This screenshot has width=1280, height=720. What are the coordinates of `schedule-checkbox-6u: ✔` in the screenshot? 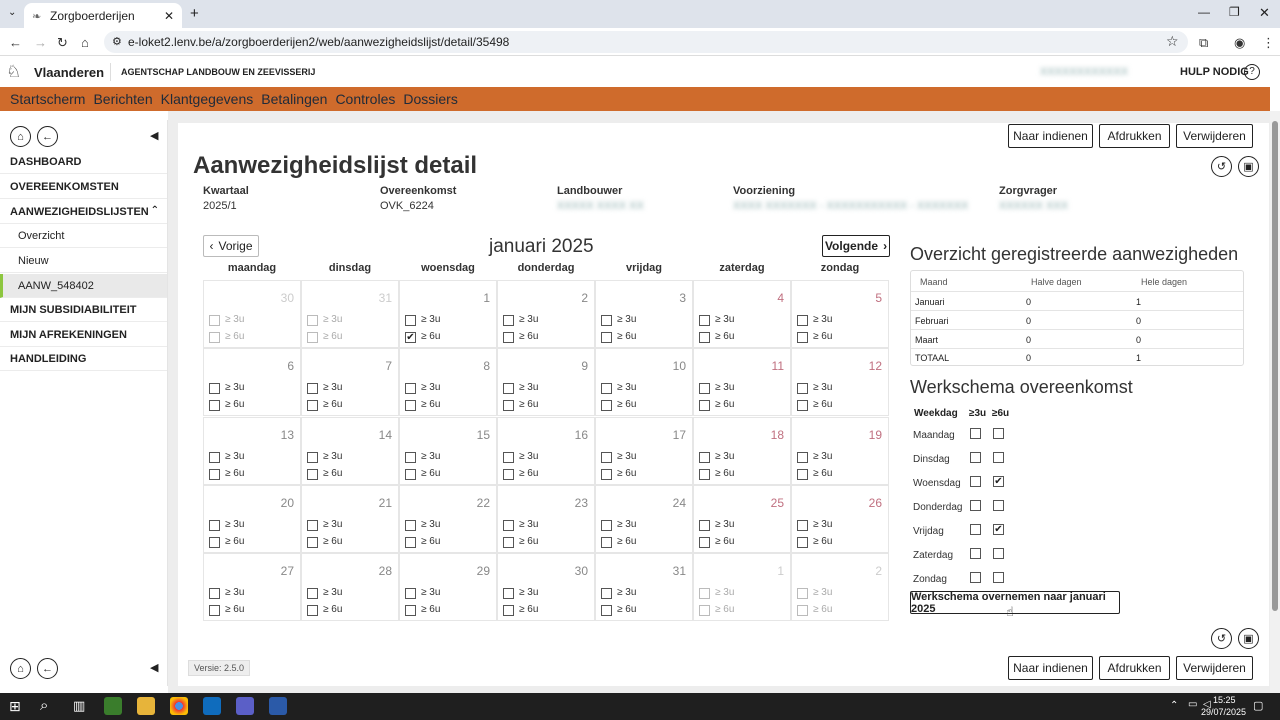 It's located at (998, 481).